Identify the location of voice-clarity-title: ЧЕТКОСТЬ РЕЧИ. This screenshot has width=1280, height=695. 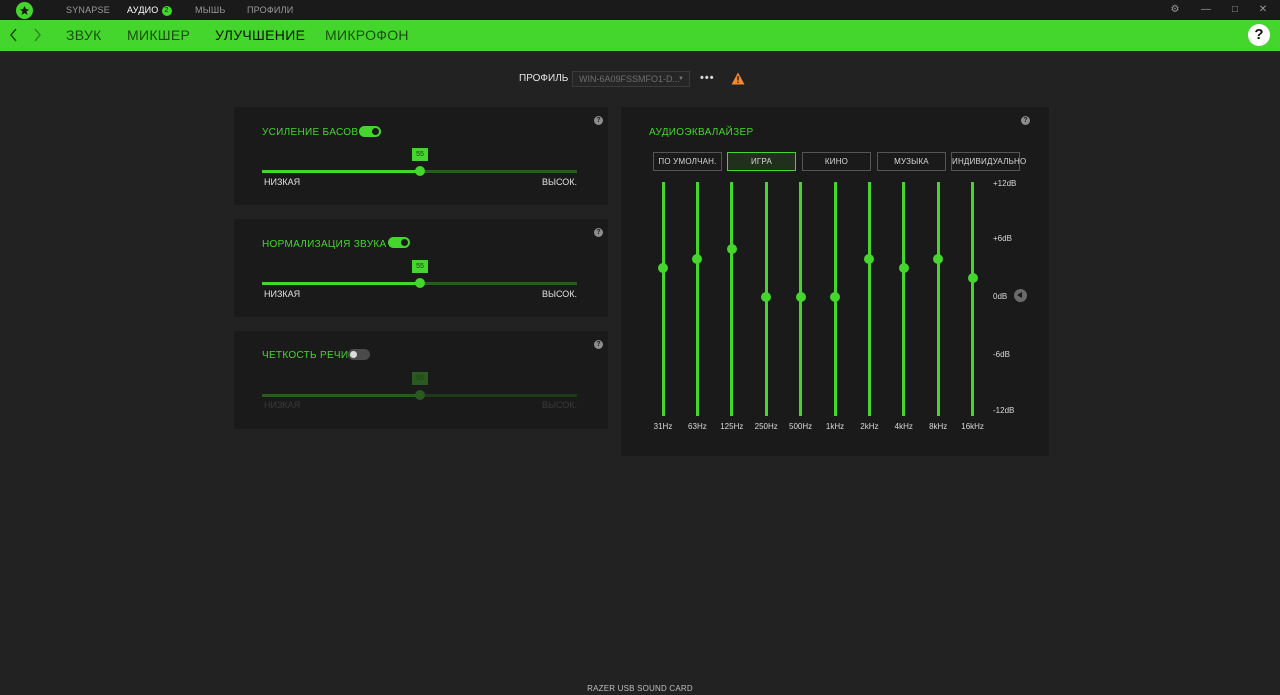
(305, 355).